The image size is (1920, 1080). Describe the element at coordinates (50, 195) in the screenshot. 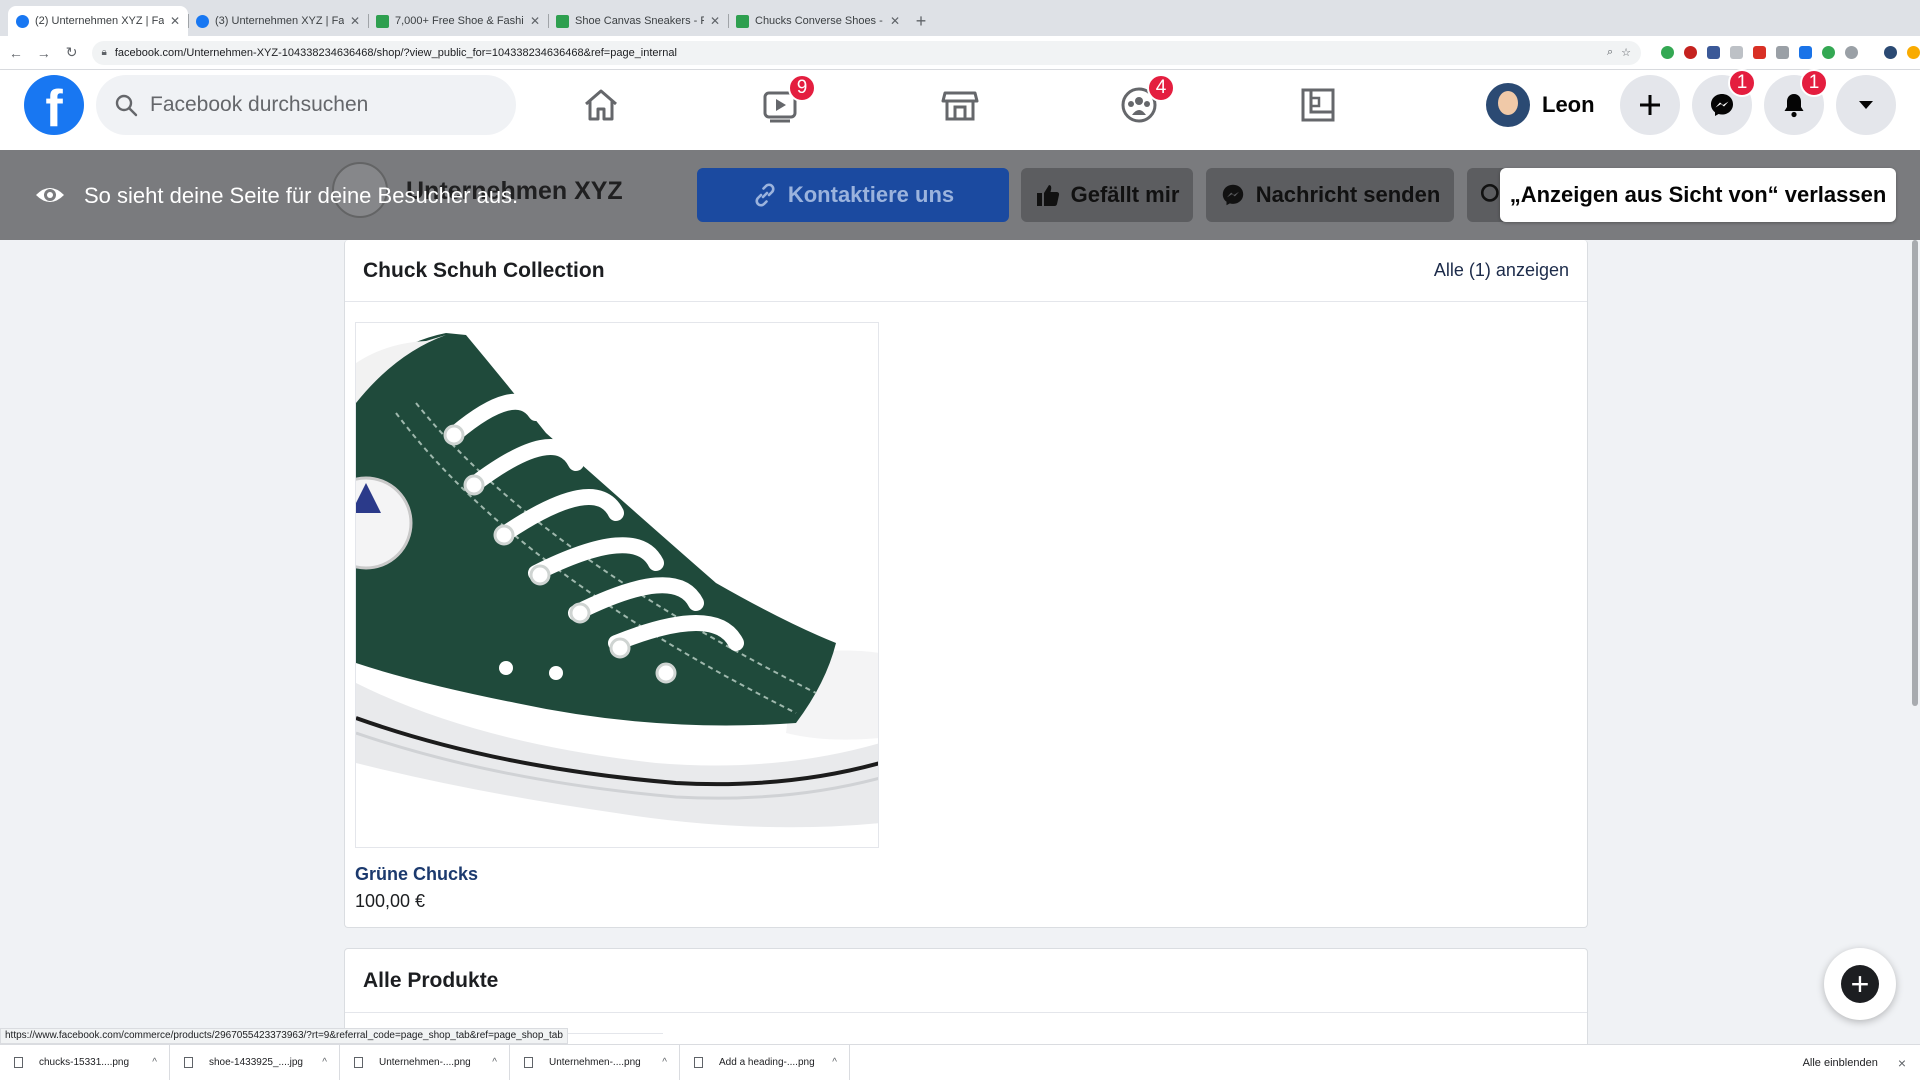

I see `eye-icon` at that location.